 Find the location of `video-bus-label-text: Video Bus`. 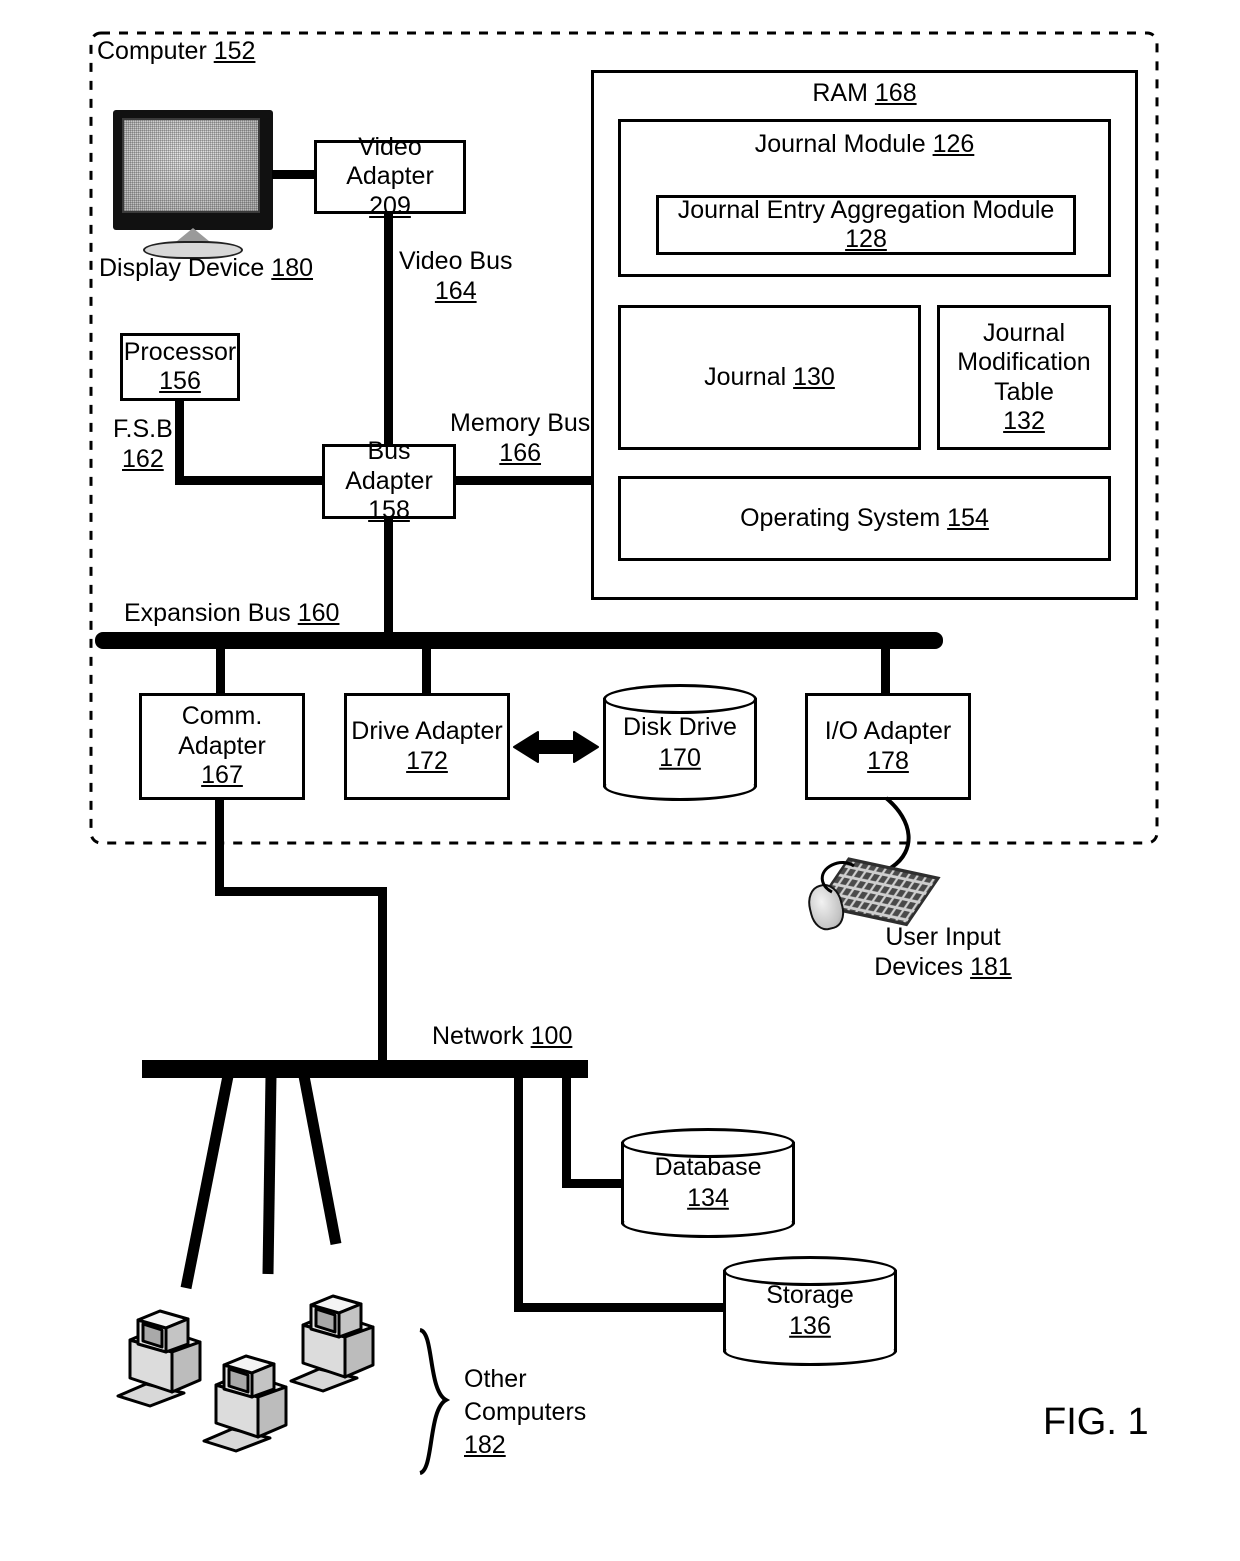

video-bus-label-text: Video Bus is located at coordinates (456, 261).